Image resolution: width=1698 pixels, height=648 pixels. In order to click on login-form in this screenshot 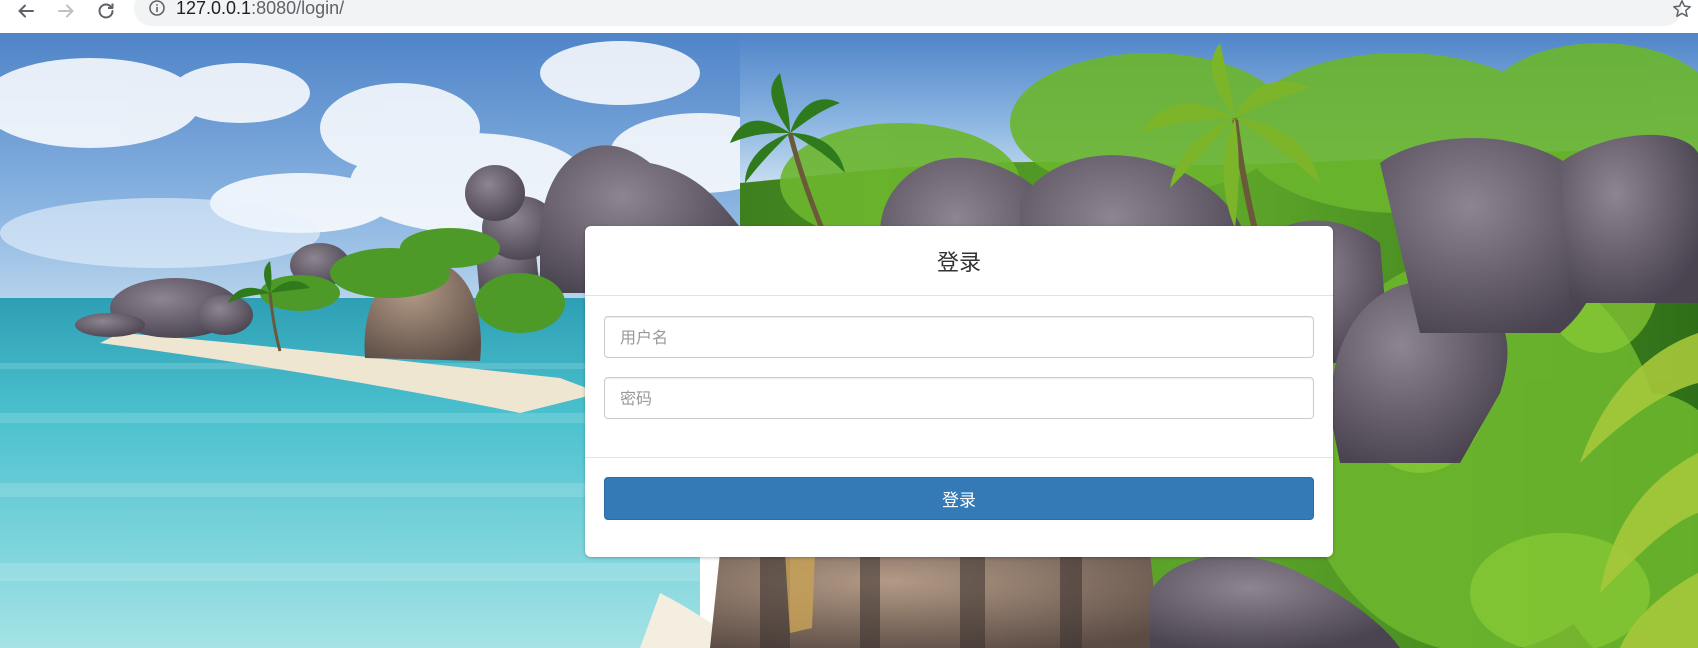, I will do `click(959, 377)`.